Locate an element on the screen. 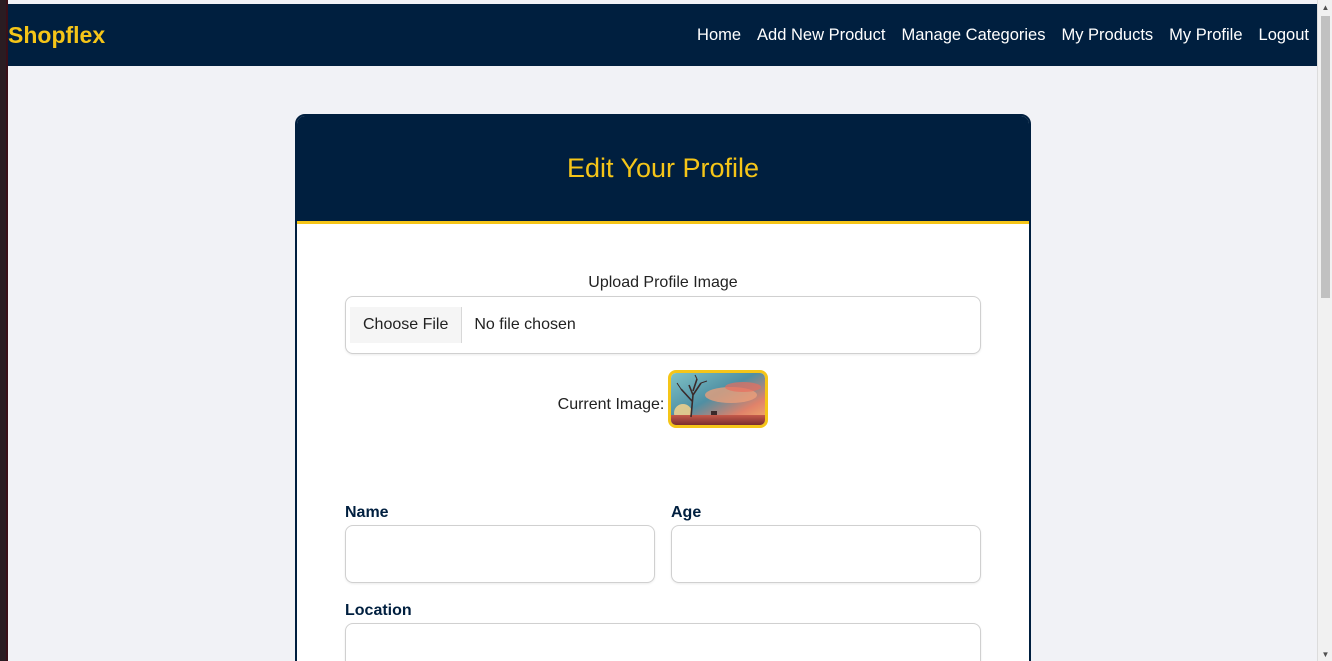 The height and width of the screenshot is (661, 1332). profile-image-thumbnail is located at coordinates (718, 399).